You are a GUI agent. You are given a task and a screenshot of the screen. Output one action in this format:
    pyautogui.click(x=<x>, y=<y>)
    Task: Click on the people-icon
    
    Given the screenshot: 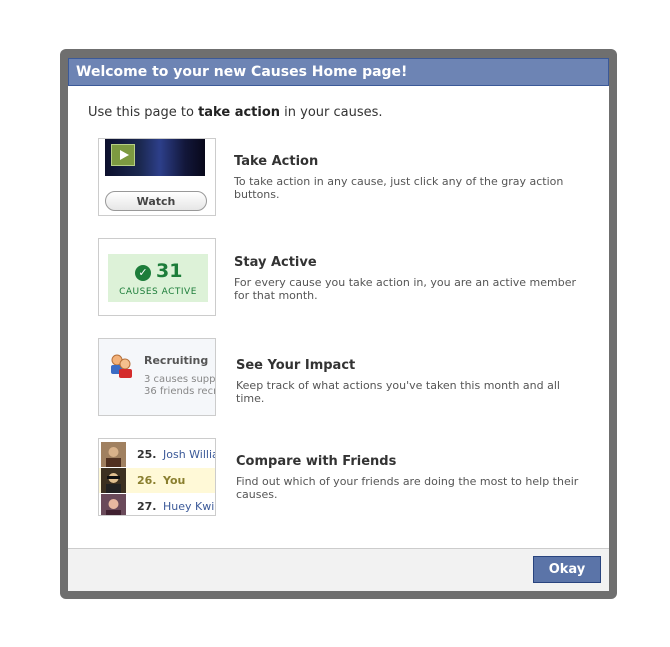 What is the action you would take?
    pyautogui.click(x=121, y=366)
    